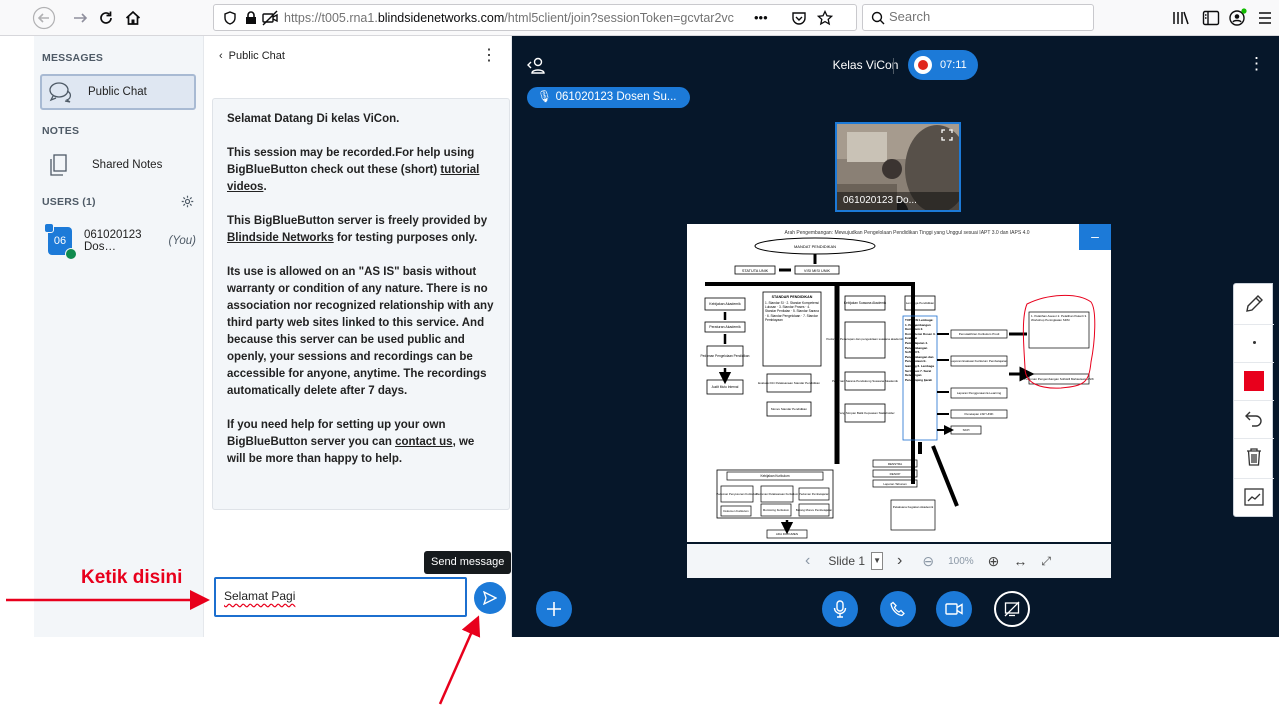 The height and width of the screenshot is (708, 1279). Describe the element at coordinates (1095, 237) in the screenshot. I see `minimize-presentation-button: –` at that location.